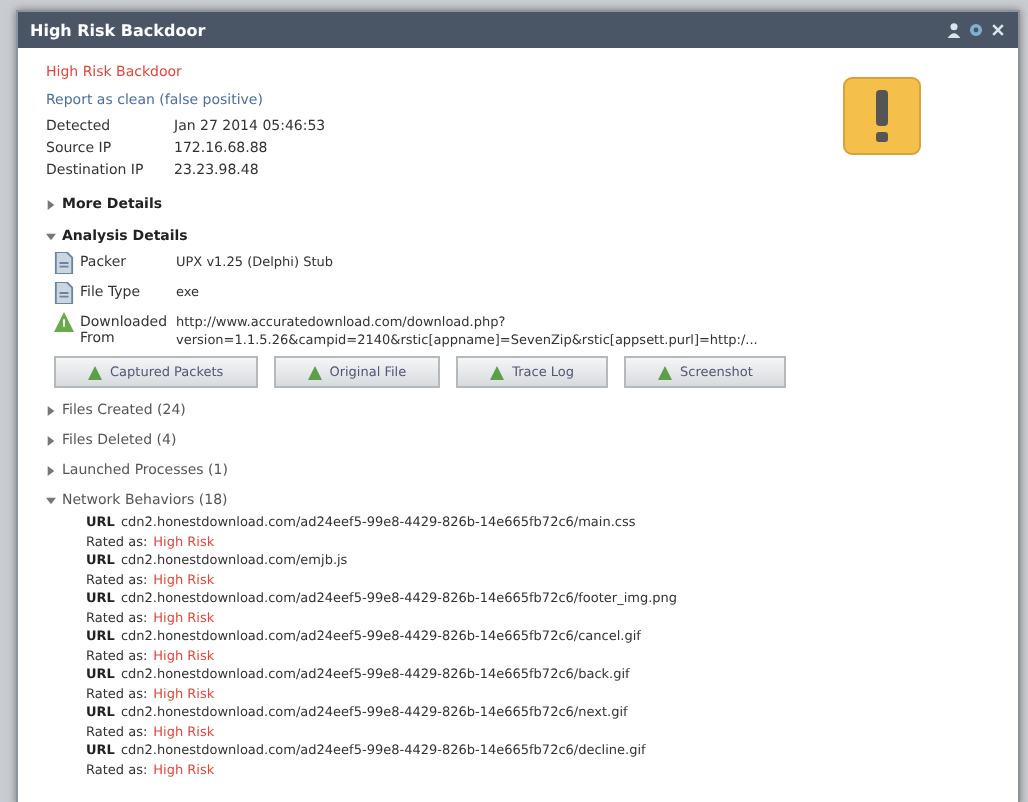  I want to click on user-icon, so click(954, 30).